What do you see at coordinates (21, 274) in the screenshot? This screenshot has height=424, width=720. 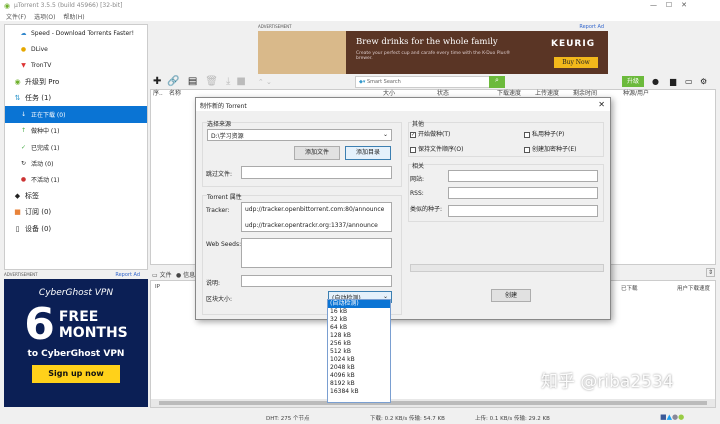 I see `ad-label: ADVERTISEMENT` at bounding box center [21, 274].